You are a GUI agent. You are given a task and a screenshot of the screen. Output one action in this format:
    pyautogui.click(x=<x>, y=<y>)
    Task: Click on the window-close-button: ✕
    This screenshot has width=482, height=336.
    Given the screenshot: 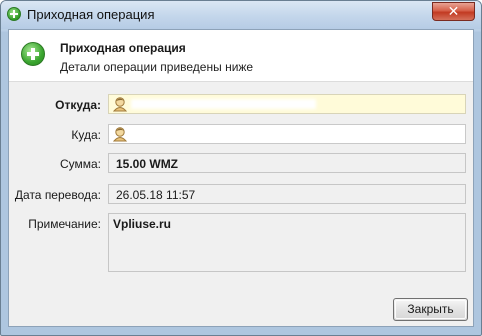 What is the action you would take?
    pyautogui.click(x=453, y=11)
    